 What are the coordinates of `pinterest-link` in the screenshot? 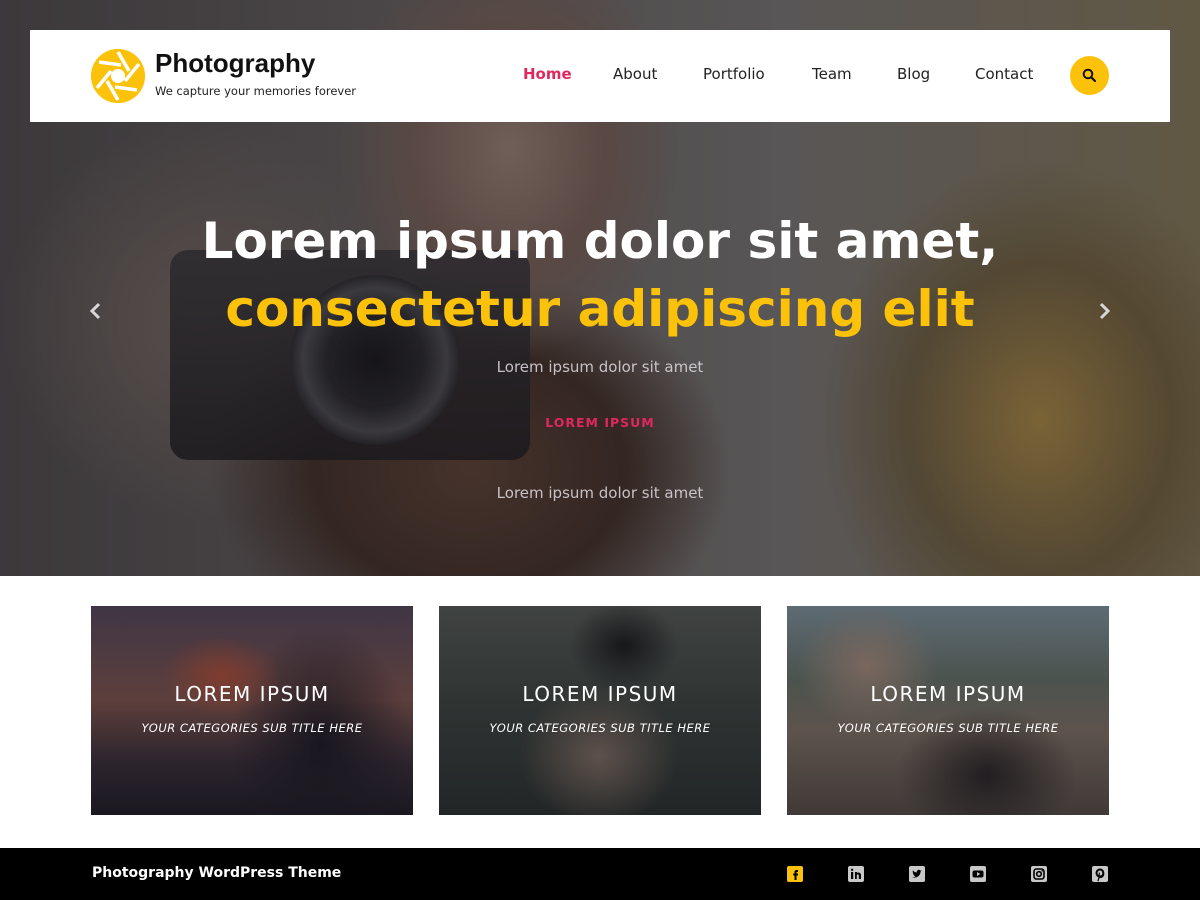 It's located at (1100, 874).